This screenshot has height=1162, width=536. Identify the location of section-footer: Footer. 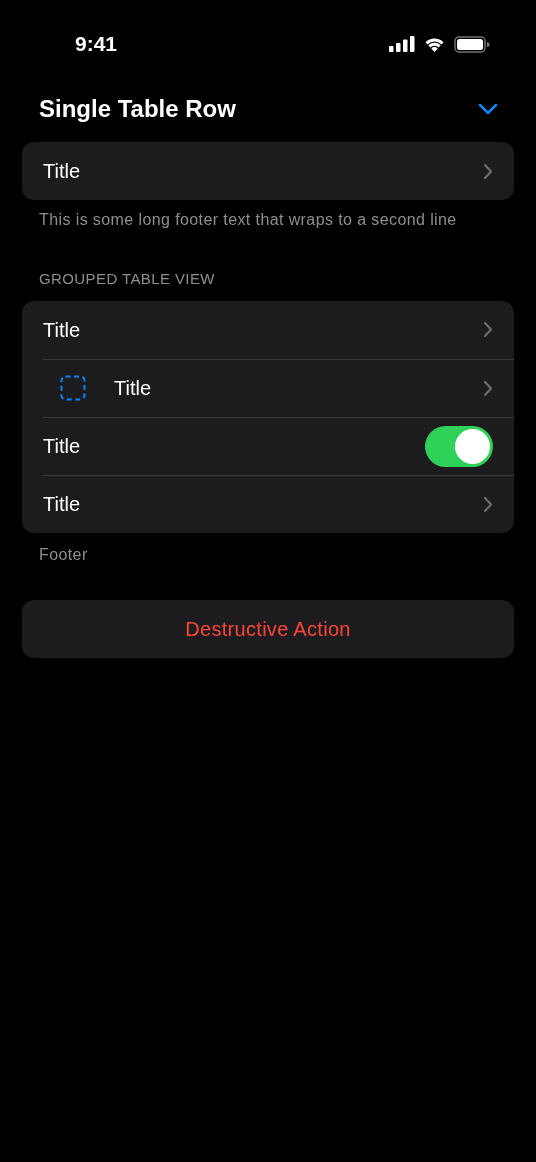
(268, 549).